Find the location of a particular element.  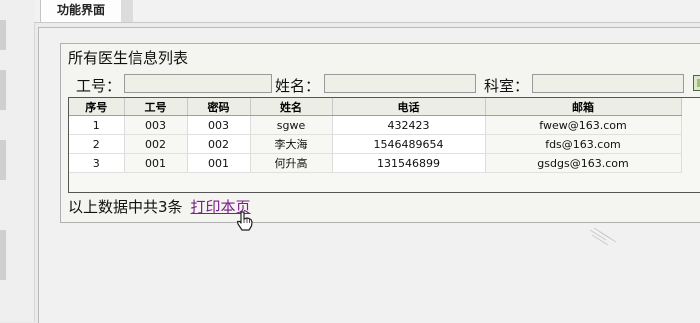

cell-email: fwew@163.com is located at coordinates (583, 125).